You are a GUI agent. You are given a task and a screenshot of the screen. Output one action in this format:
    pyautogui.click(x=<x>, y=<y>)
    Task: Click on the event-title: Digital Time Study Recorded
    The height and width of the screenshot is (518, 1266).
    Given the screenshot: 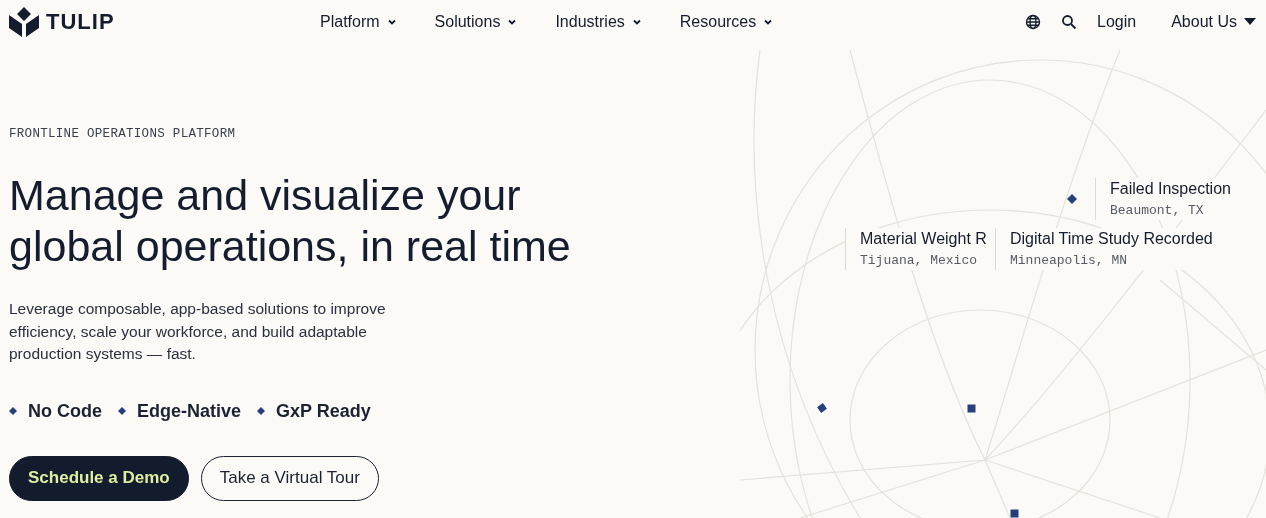 What is the action you would take?
    pyautogui.click(x=1111, y=239)
    